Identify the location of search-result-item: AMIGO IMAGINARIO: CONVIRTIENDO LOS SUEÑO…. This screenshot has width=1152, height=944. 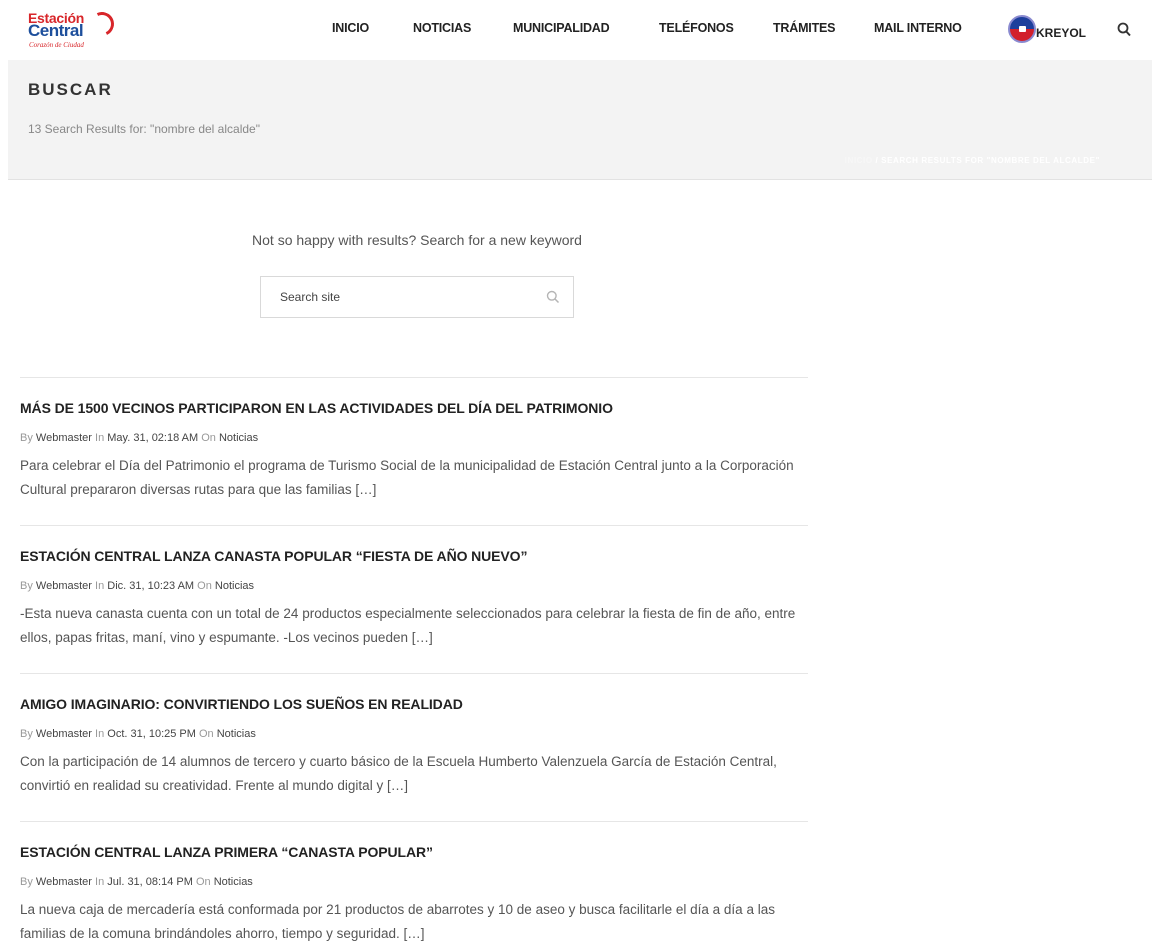
(414, 747).